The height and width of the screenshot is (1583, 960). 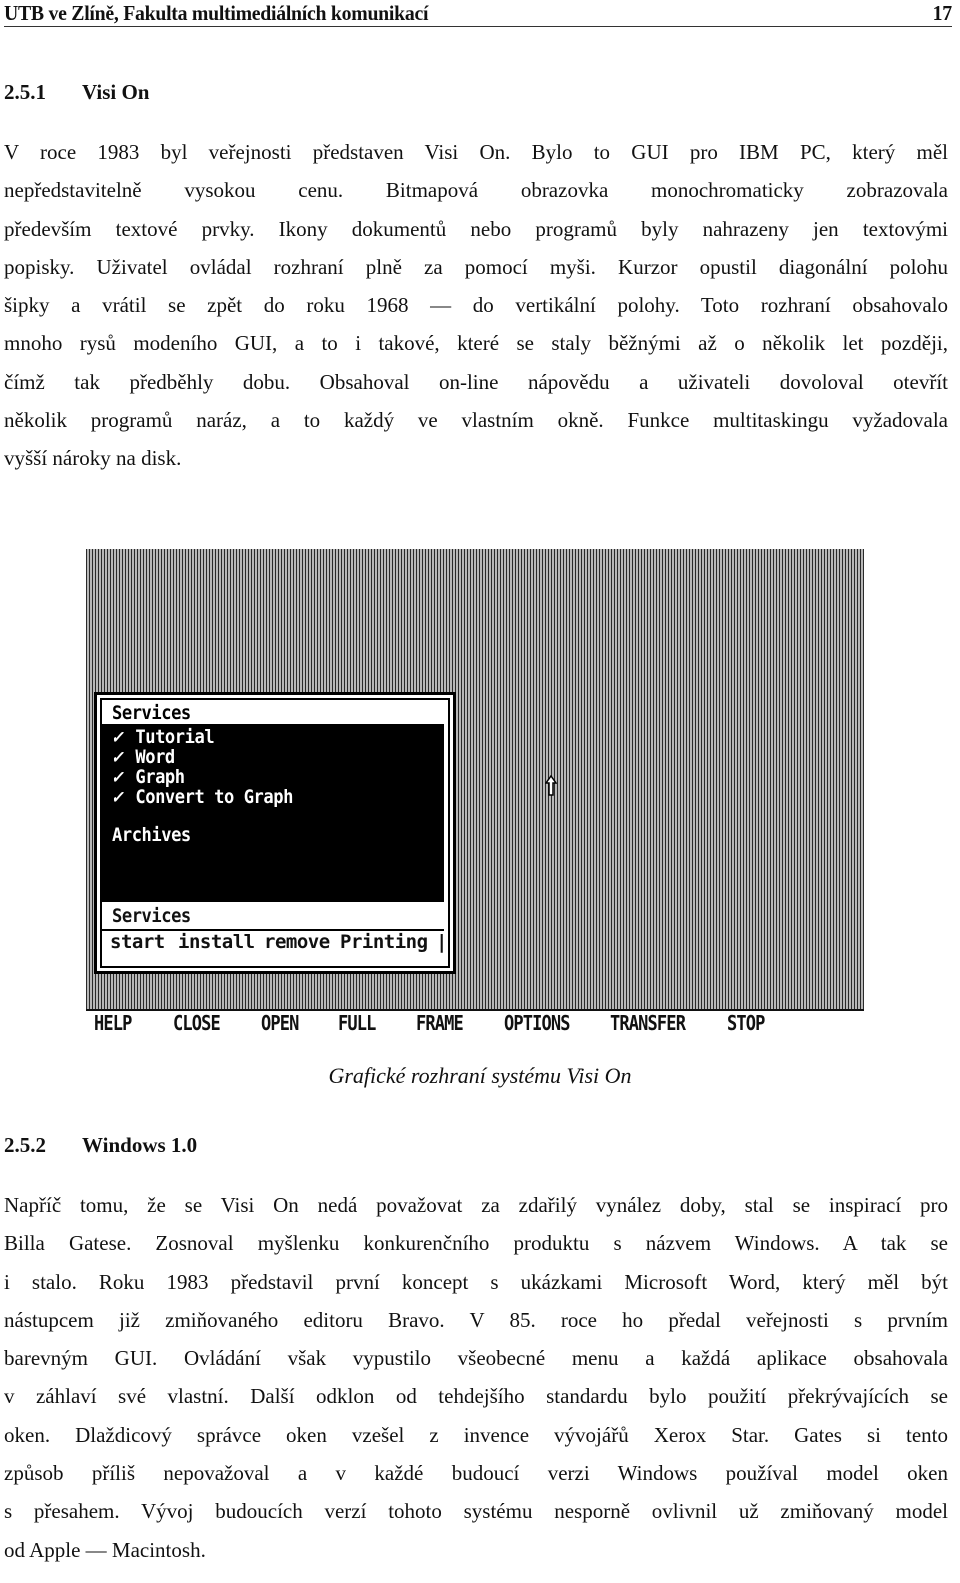 I want to click on window-command-bar: start install remove Printing |, so click(x=274, y=945).